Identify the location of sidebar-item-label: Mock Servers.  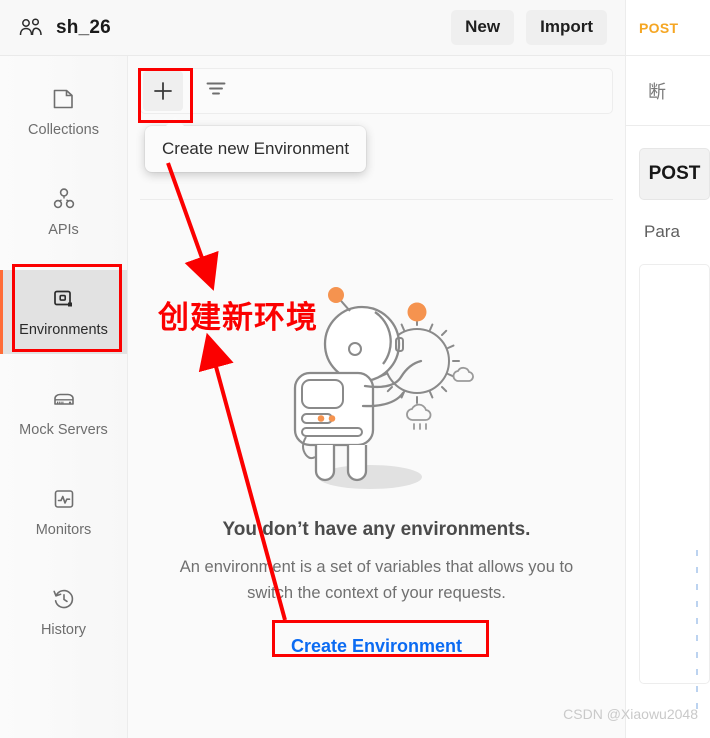
(63, 430).